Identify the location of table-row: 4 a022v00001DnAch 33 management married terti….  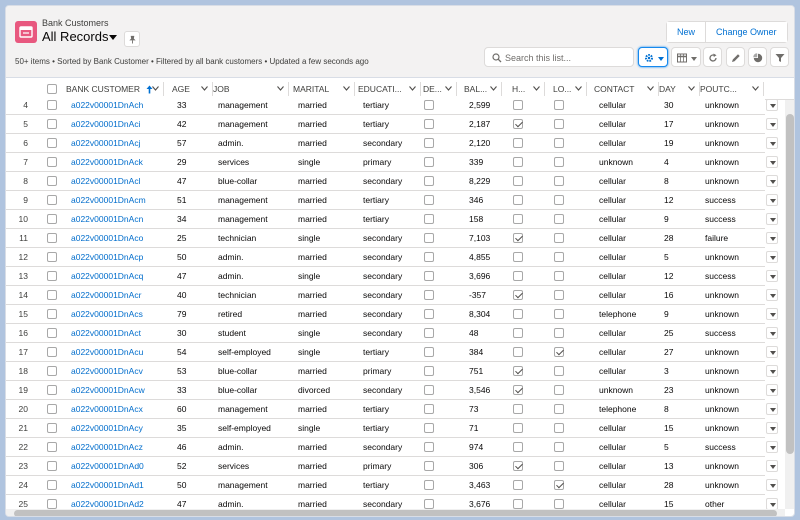
(392, 105).